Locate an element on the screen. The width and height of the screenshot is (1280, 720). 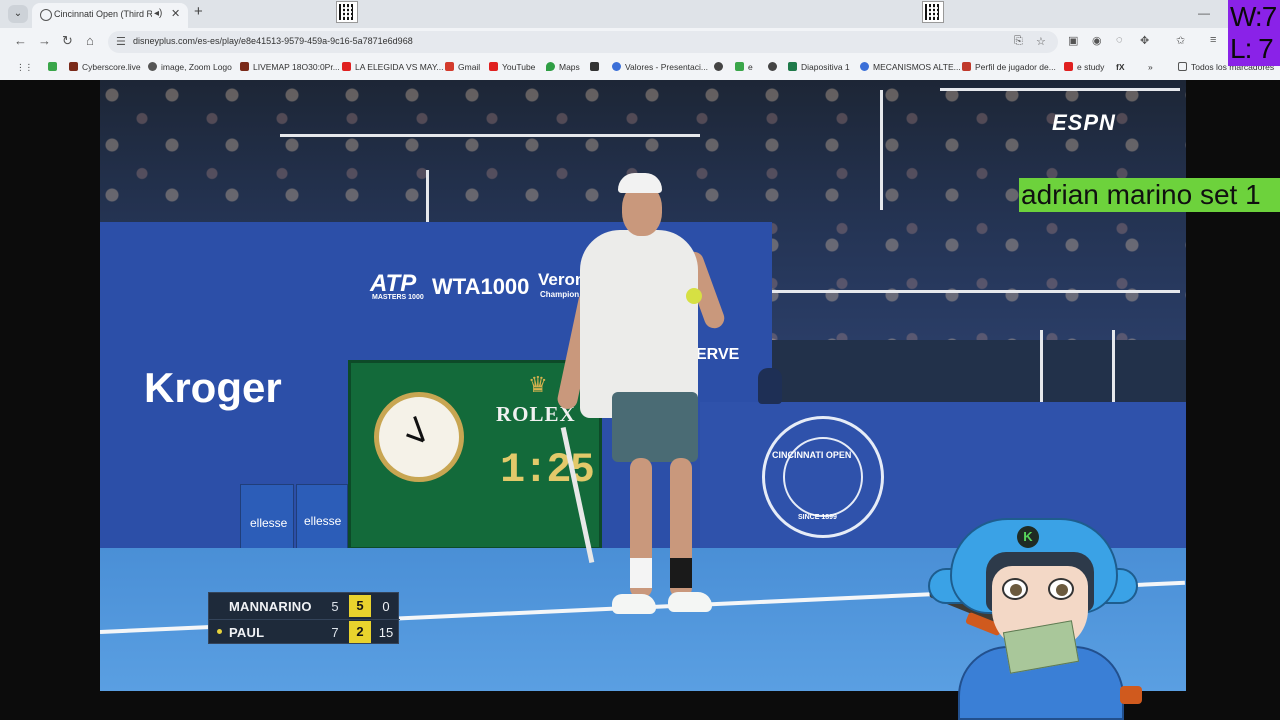
tennis-scoreboard: MANNARINO 5 5 0 PAUL 7 2 15 is located at coordinates (304, 618).